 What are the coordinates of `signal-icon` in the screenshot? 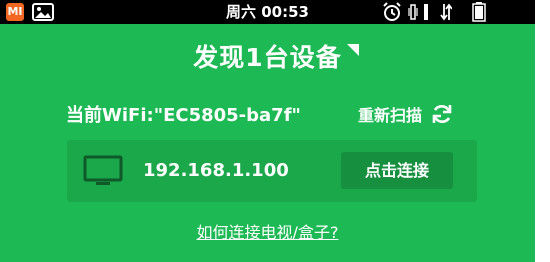 It's located at (426, 12).